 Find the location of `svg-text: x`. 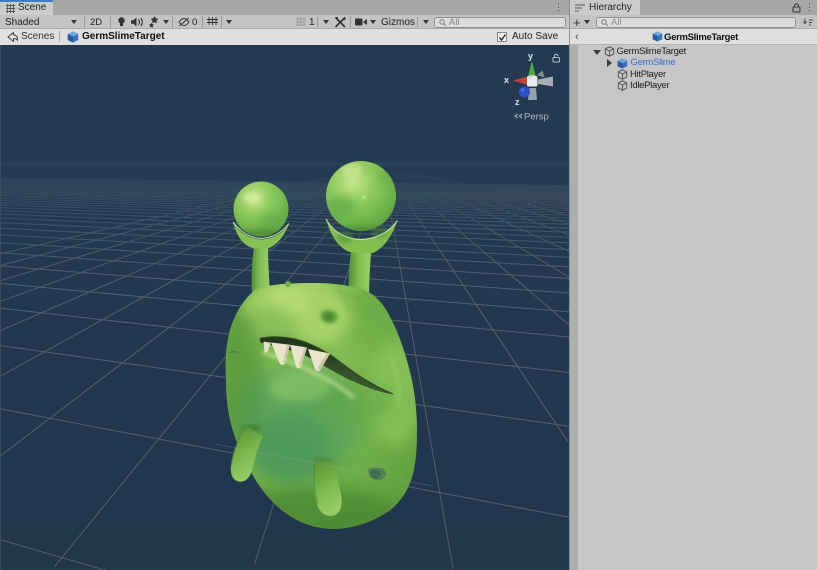

svg-text: x is located at coordinates (506, 80).